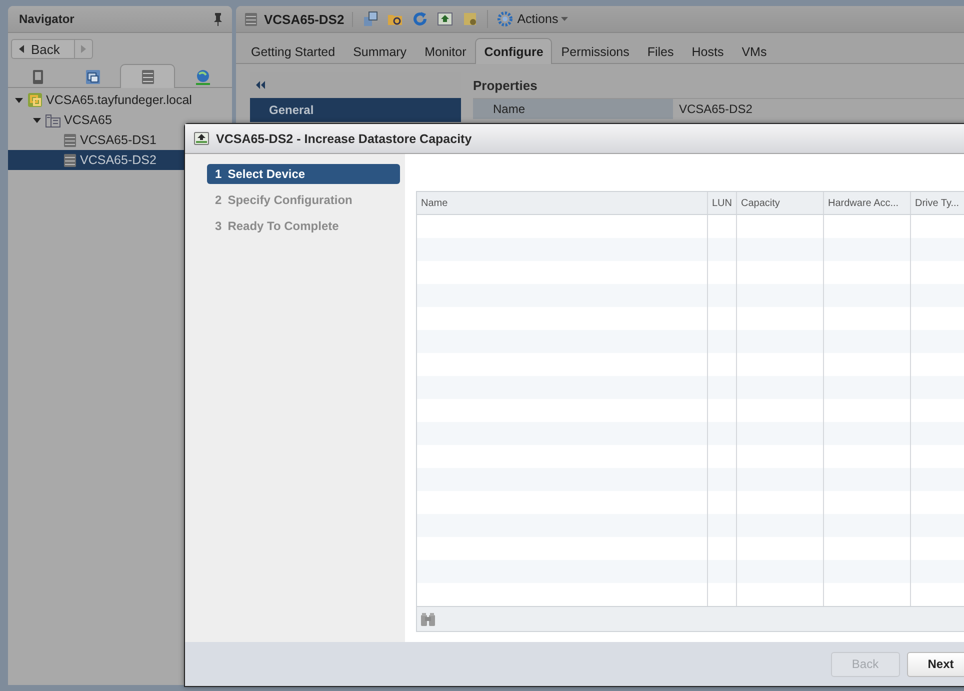 The width and height of the screenshot is (964, 691). I want to click on tab: Configure, so click(513, 51).